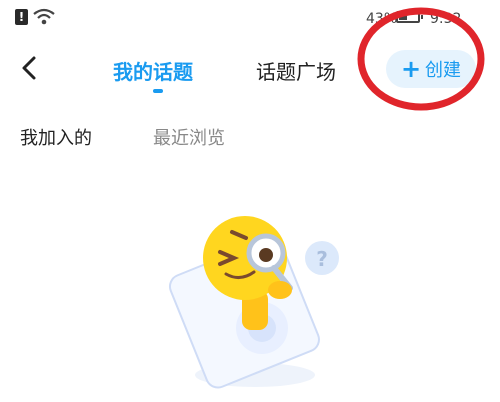  What do you see at coordinates (158, 91) in the screenshot?
I see `tab-selected-indicator` at bounding box center [158, 91].